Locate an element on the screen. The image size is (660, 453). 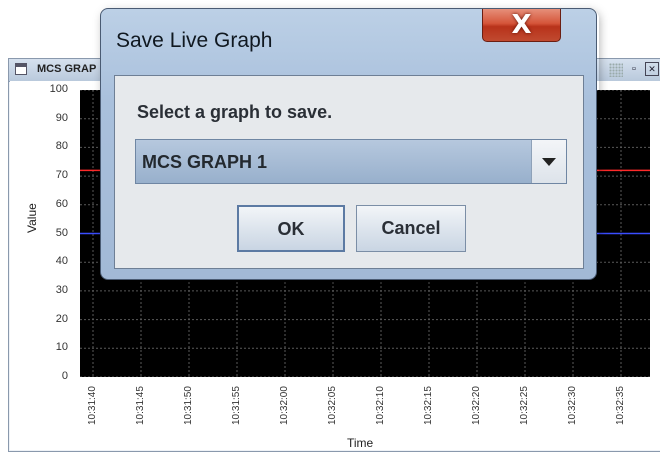
y-tick-label: 30 is located at coordinates (61, 289).